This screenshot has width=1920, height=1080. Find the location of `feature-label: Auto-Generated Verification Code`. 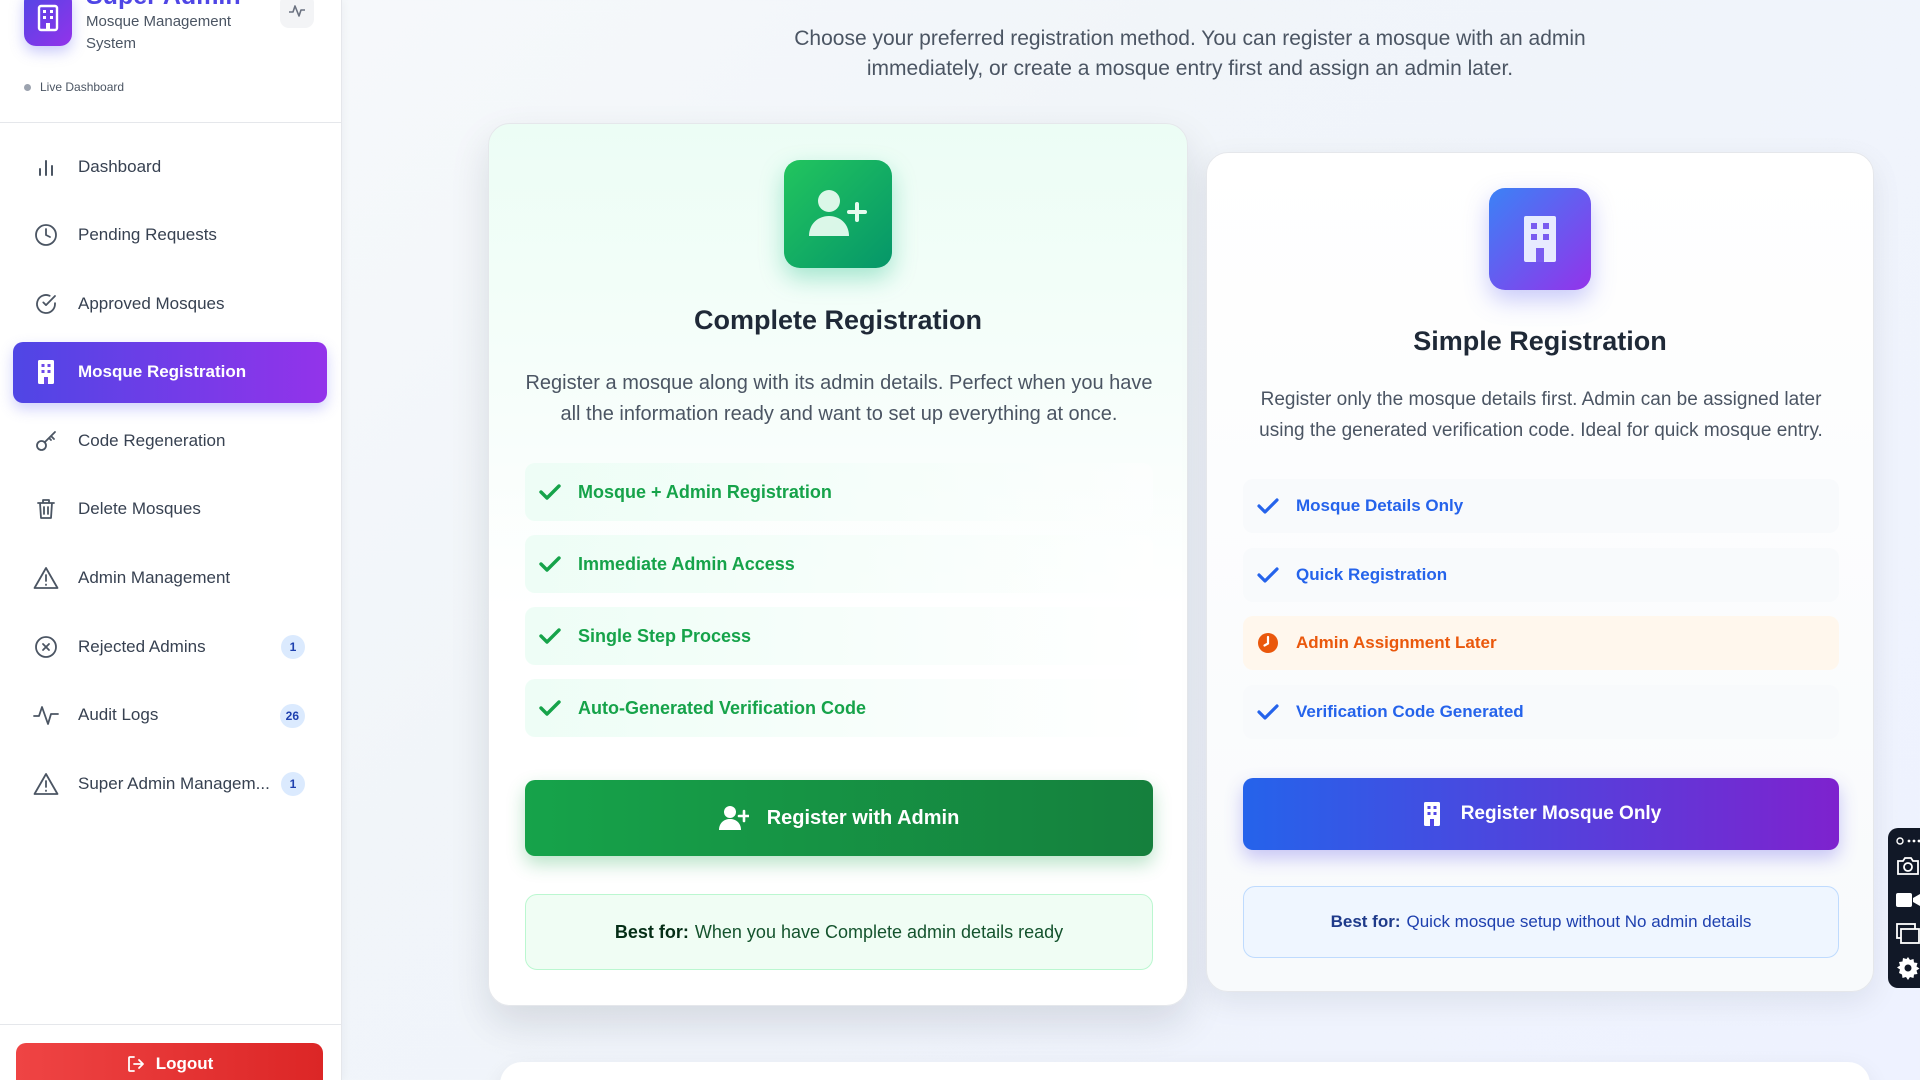

feature-label: Auto-Generated Verification Code is located at coordinates (722, 707).